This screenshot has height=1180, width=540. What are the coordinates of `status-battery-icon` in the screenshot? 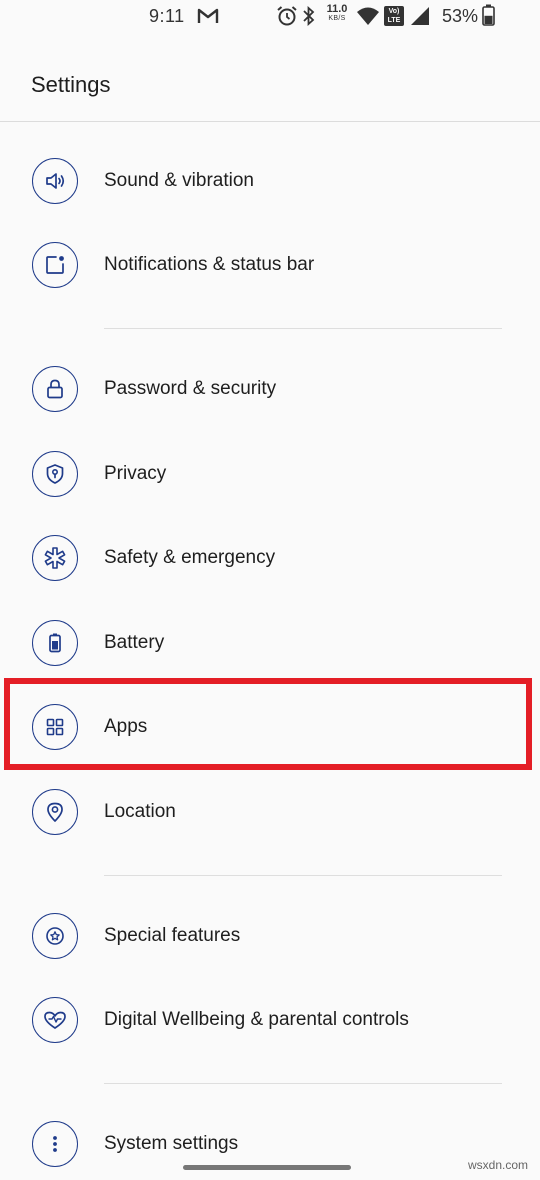 It's located at (488, 15).